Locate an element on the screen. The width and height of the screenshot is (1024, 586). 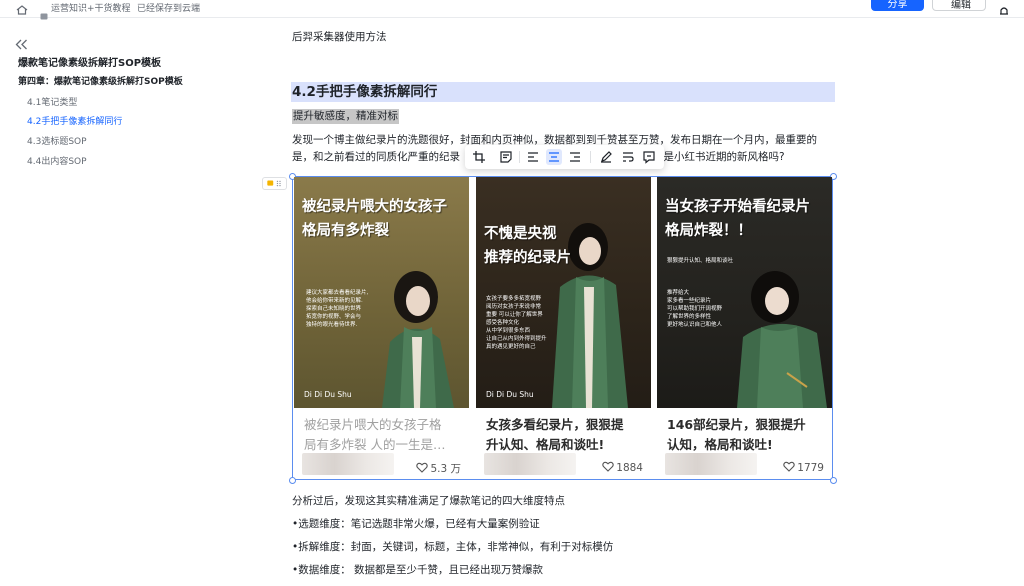
analysis-line: 分析过后，发现这其实精准满足了爆款笔记的四大维度特点 is located at coordinates (428, 501).